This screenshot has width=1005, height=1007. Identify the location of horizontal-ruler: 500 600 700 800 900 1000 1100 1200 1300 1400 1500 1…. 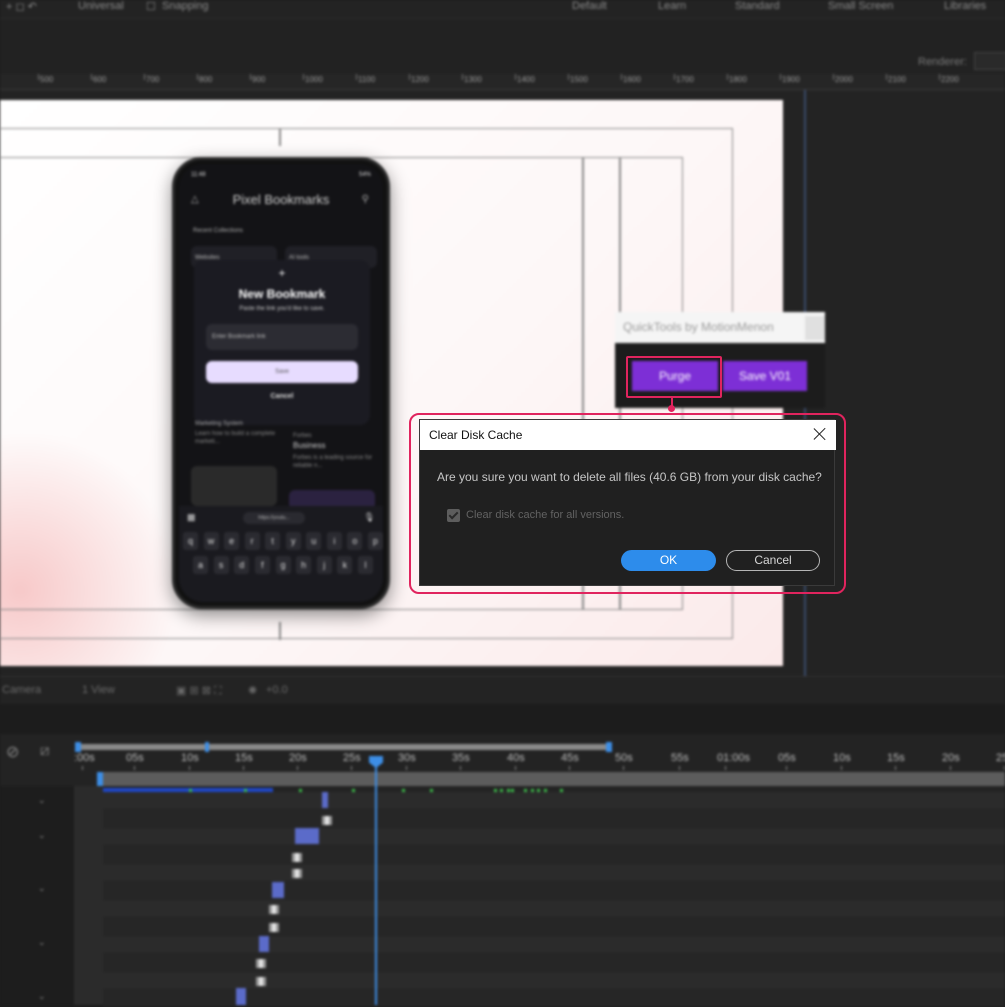
(502, 82).